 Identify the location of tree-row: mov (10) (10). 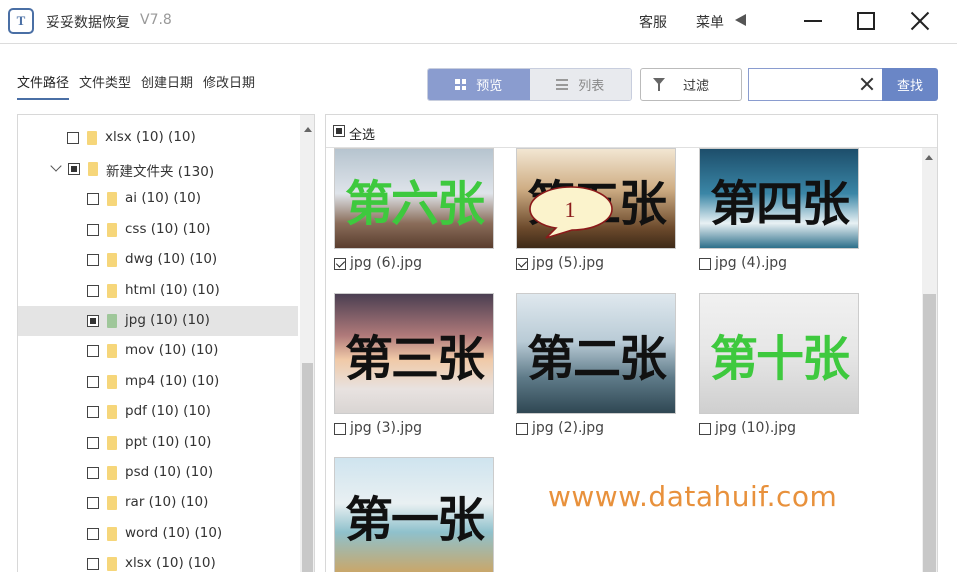
(158, 351).